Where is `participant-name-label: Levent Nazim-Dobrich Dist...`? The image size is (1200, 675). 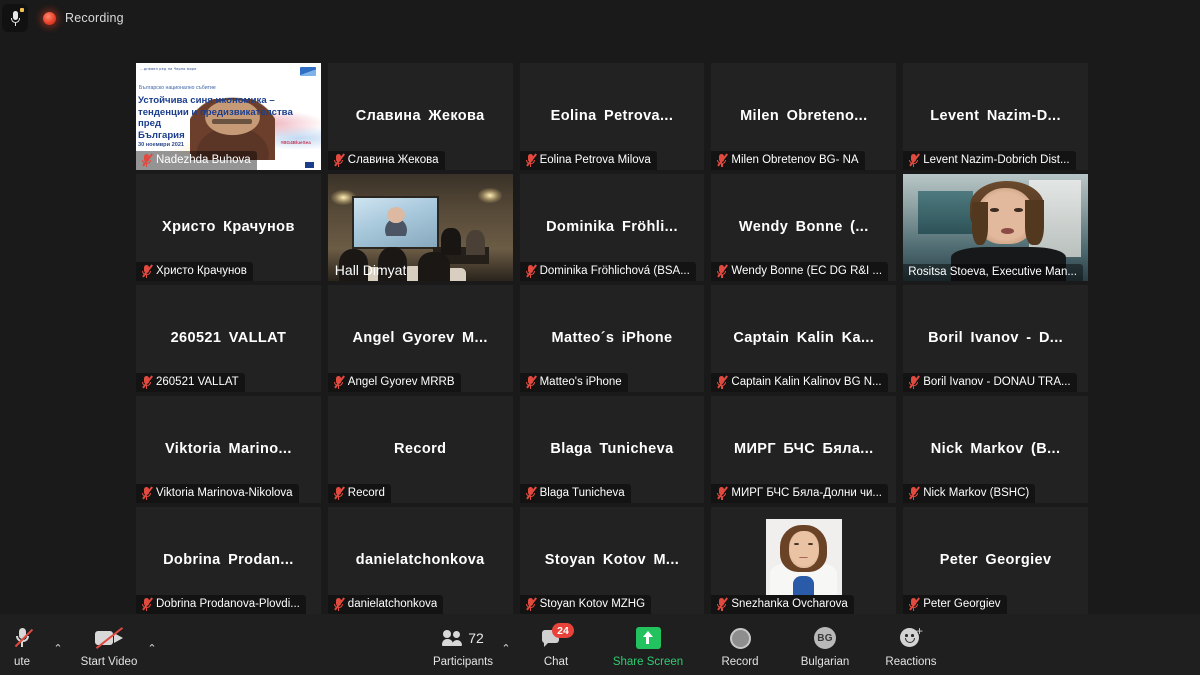
participant-name-label: Levent Nazim-Dobrich Dist... is located at coordinates (996, 160).